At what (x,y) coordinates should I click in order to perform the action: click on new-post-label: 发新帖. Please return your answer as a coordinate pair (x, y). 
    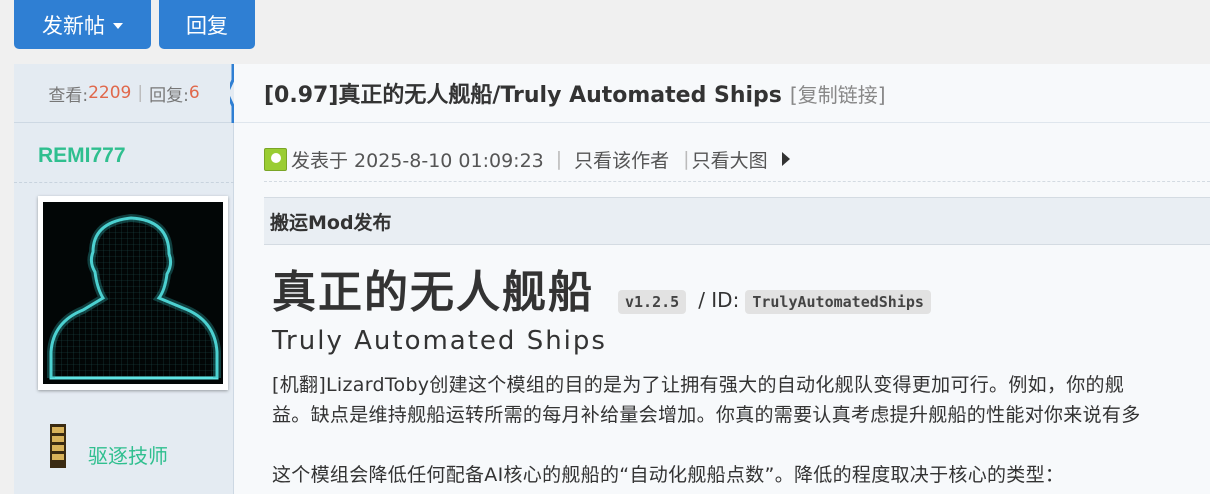
    Looking at the image, I should click on (73, 25).